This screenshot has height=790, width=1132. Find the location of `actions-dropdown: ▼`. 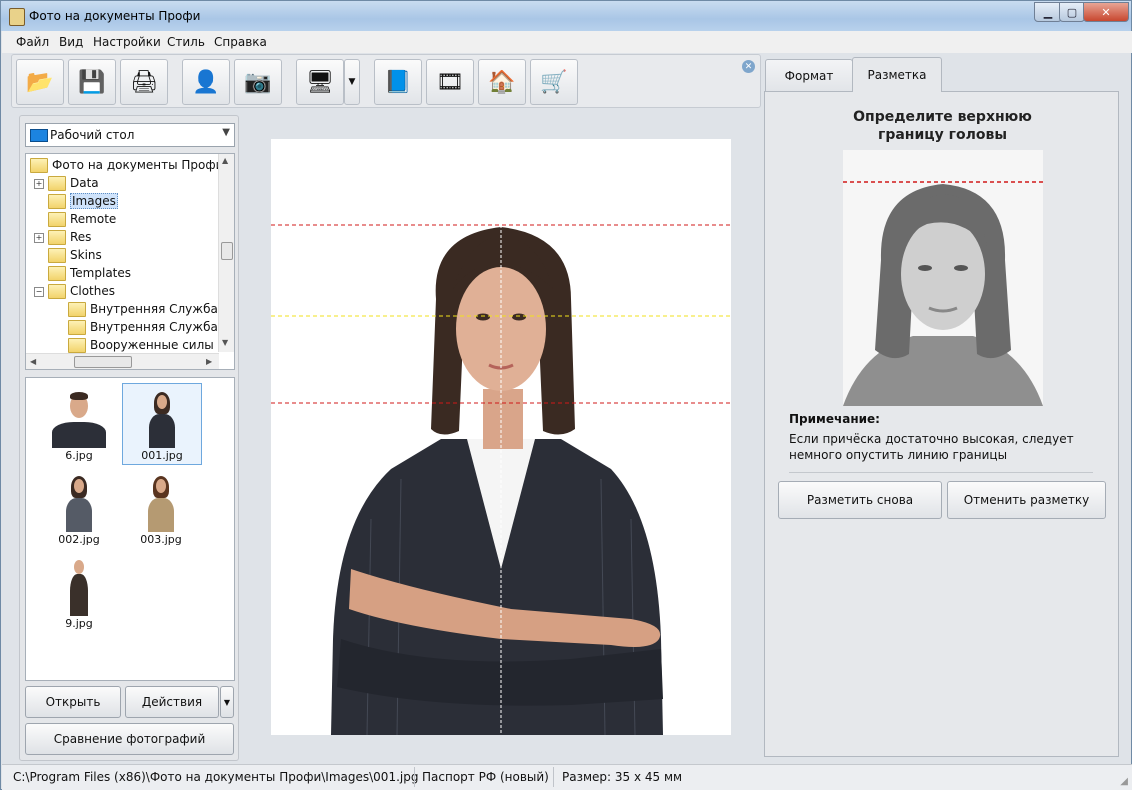

actions-dropdown: ▼ is located at coordinates (227, 702).